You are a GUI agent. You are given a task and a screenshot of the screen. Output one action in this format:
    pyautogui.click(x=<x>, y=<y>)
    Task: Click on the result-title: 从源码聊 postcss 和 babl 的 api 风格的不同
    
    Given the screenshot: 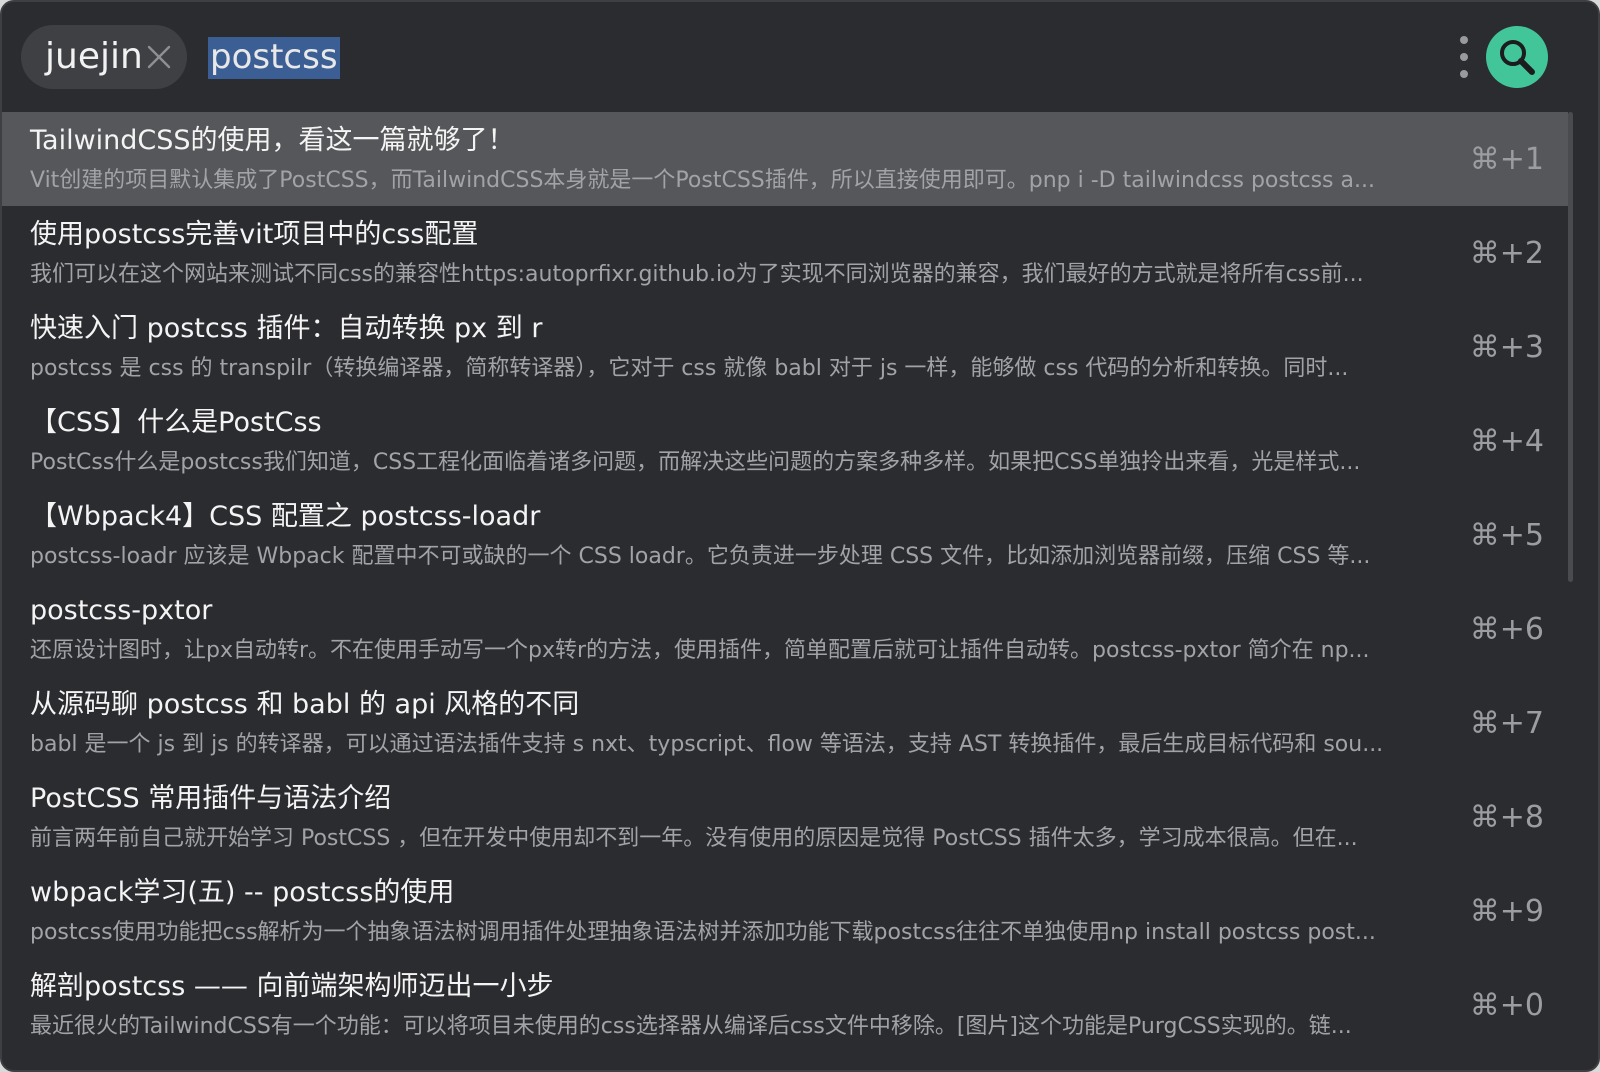 What is the action you would take?
    pyautogui.click(x=305, y=704)
    